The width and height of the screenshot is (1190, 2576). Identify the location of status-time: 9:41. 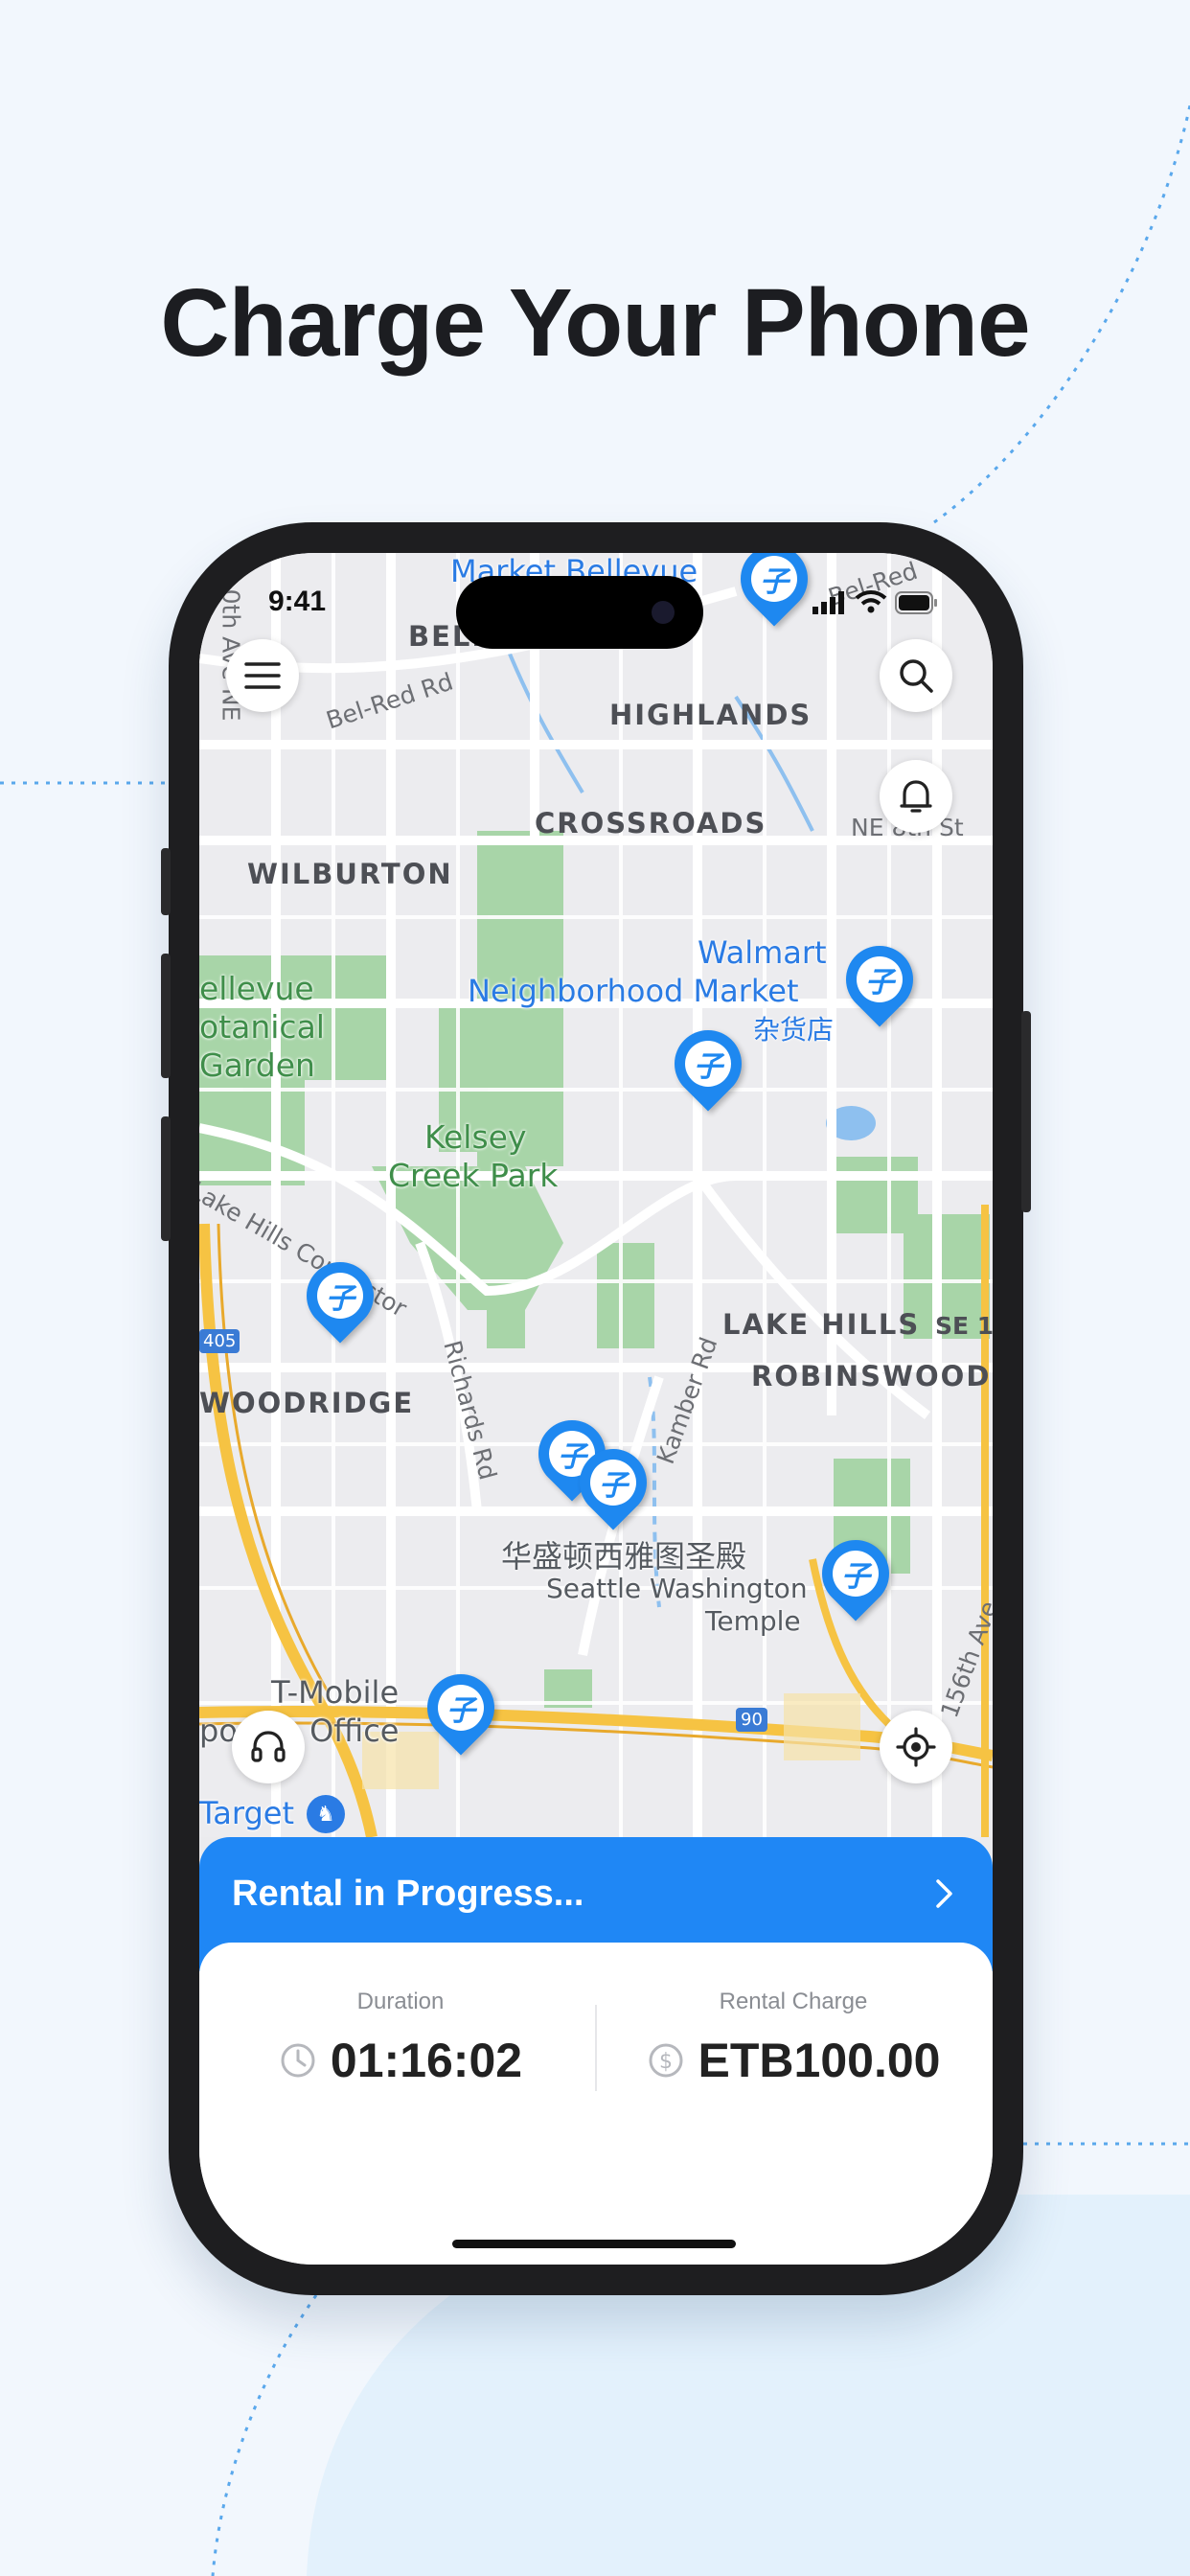
(297, 601).